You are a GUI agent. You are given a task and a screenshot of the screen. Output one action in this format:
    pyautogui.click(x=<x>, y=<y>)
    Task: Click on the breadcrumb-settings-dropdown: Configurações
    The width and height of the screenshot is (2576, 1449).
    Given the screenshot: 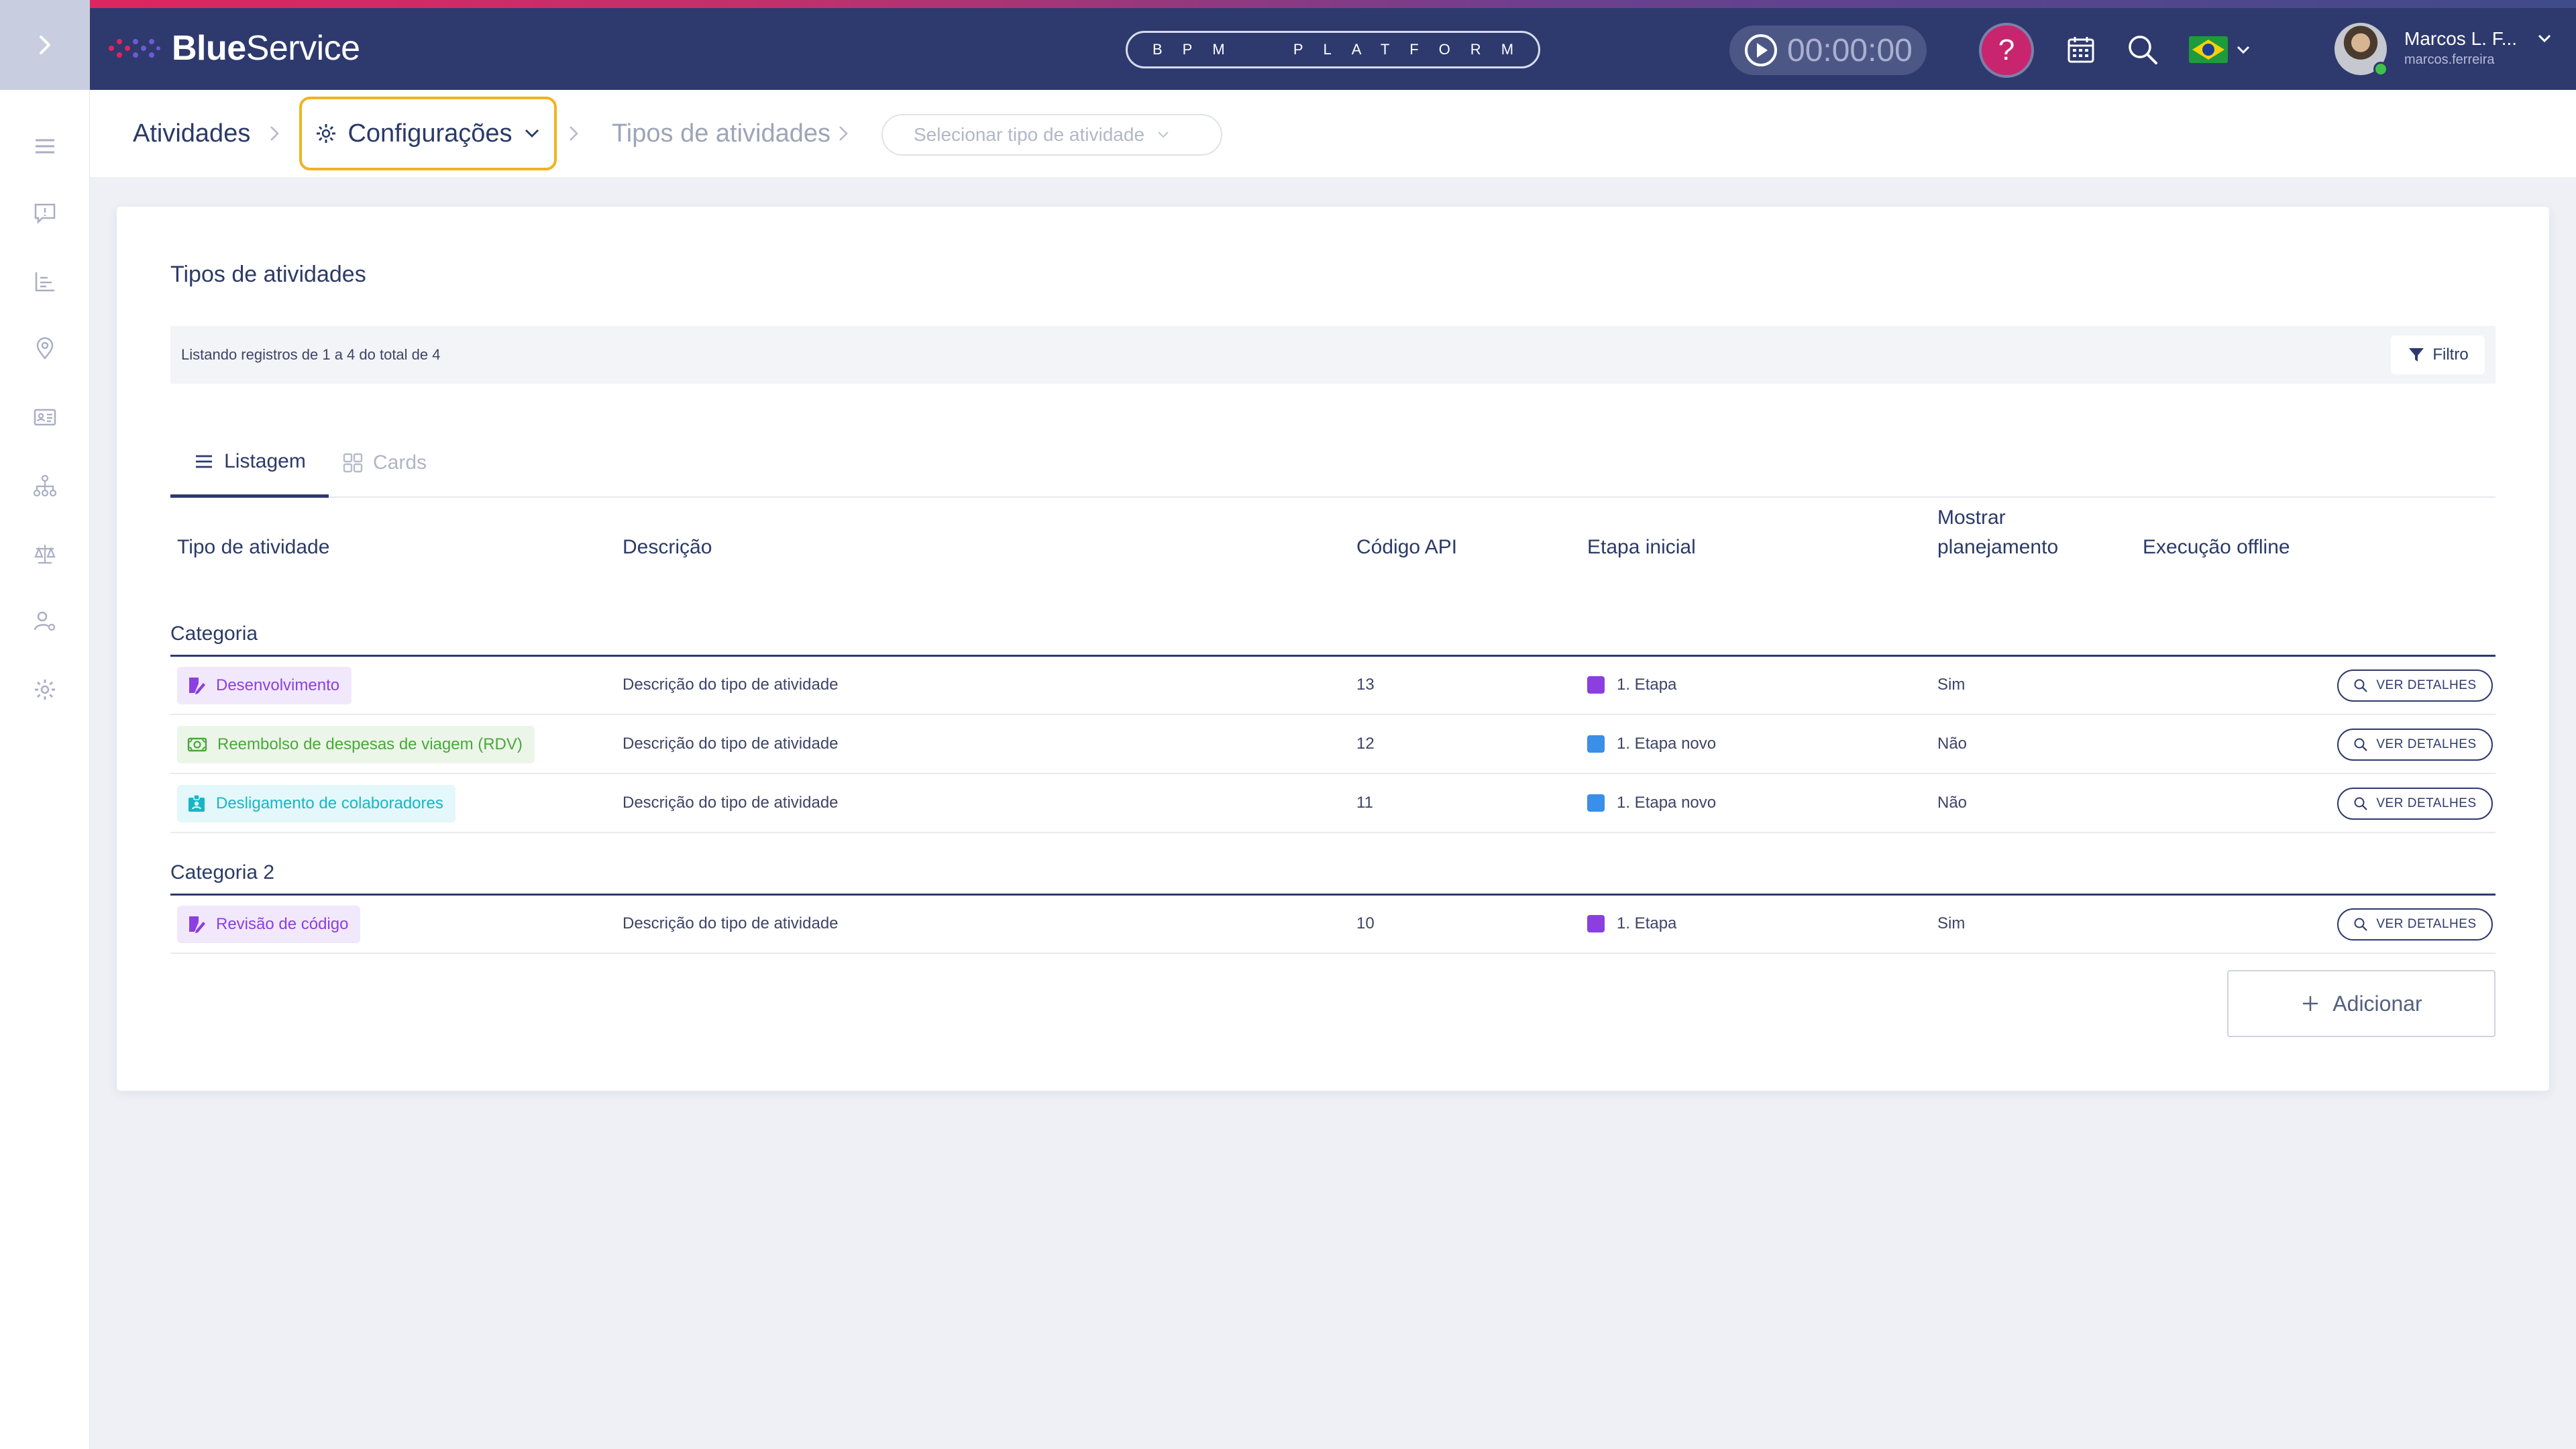 What is the action you would take?
    pyautogui.click(x=428, y=133)
    